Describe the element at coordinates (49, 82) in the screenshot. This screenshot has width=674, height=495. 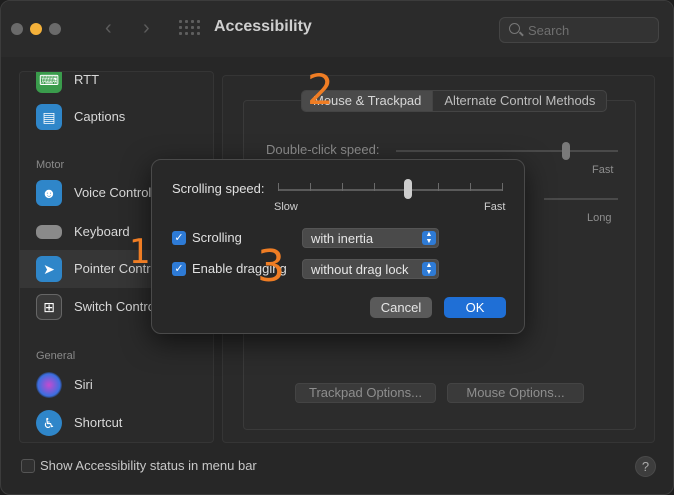
I see `rtt-keyboard-icon: ⌨` at that location.